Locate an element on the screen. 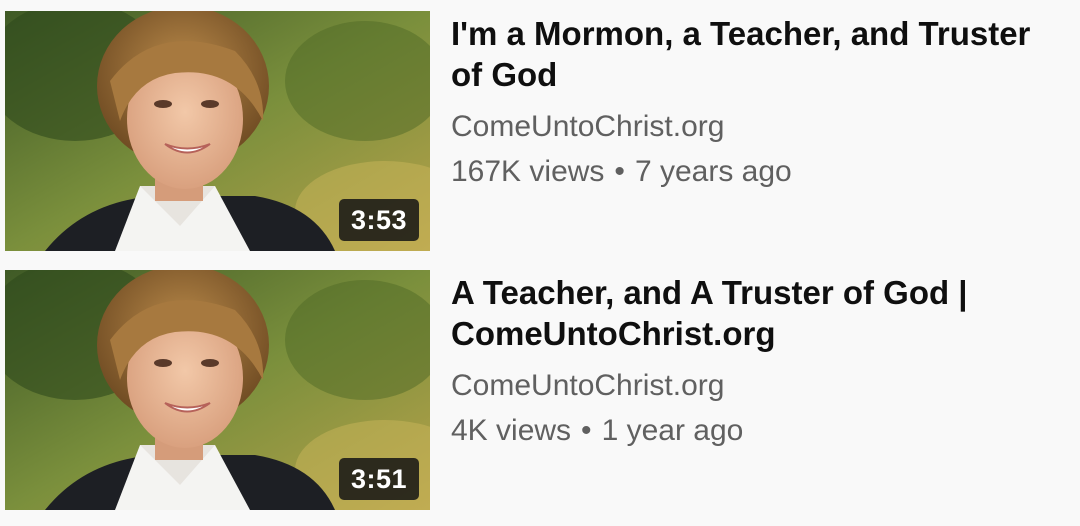 Image resolution: width=1080 pixels, height=526 pixels. video-stats: 167K views • 7 years ago is located at coordinates (751, 172).